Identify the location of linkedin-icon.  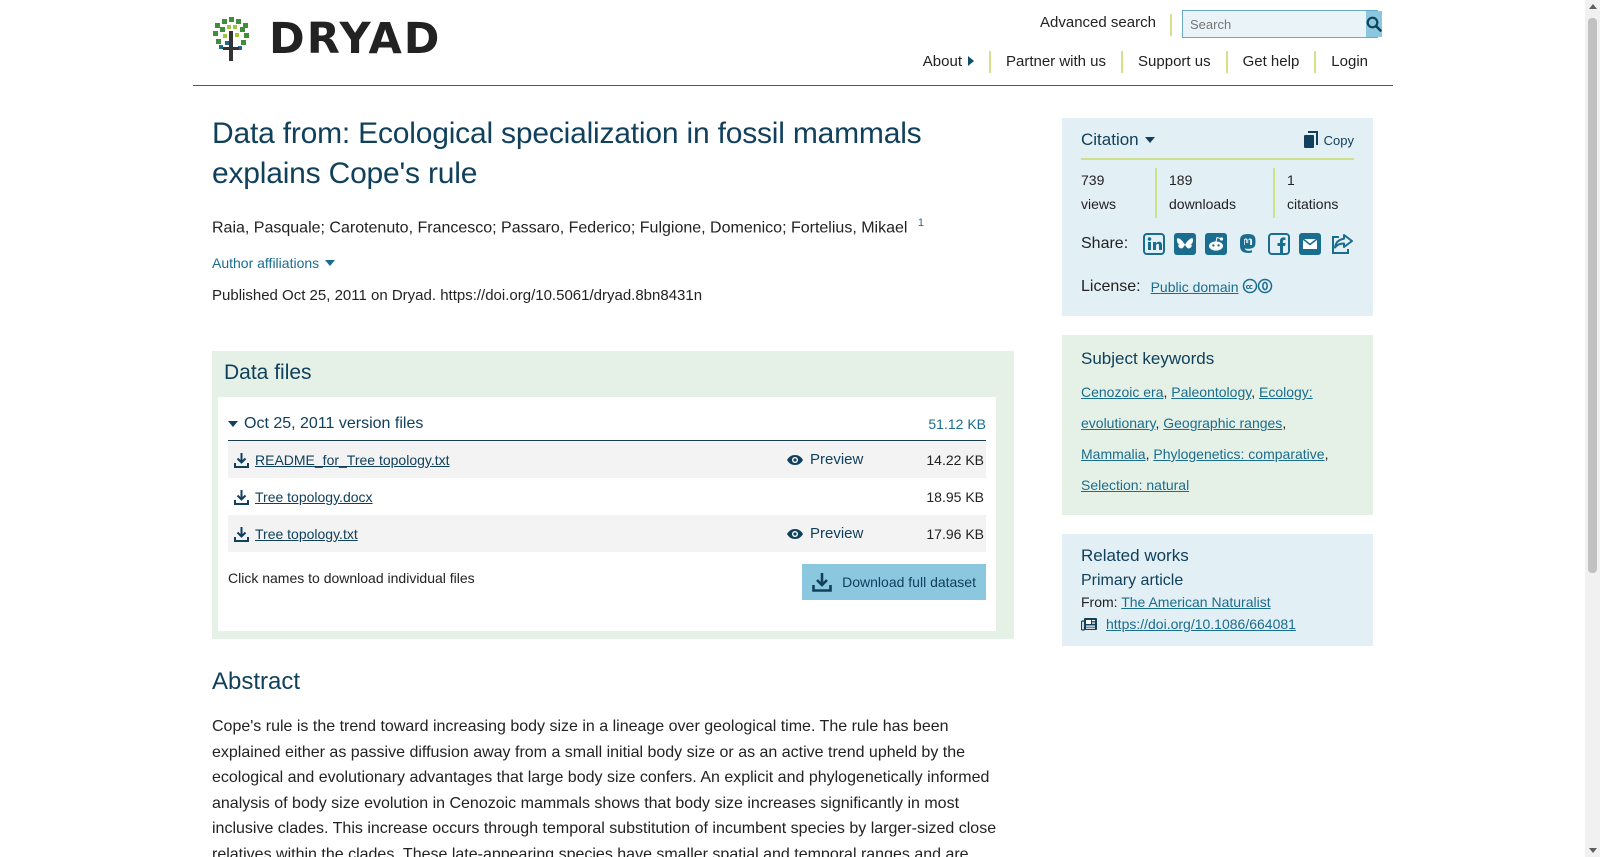
(1153, 244).